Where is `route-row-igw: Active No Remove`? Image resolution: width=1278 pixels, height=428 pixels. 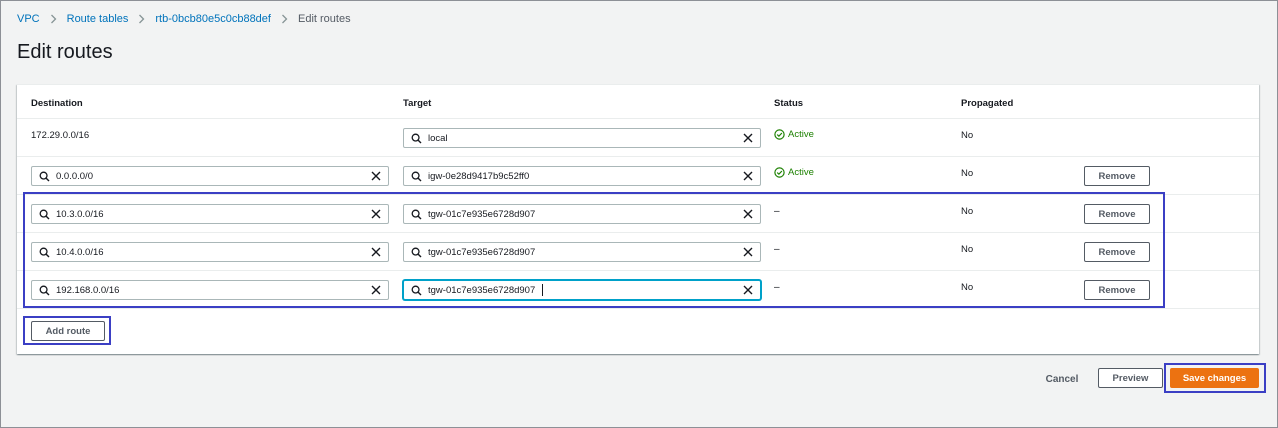
route-row-igw: Active No Remove is located at coordinates (638, 175).